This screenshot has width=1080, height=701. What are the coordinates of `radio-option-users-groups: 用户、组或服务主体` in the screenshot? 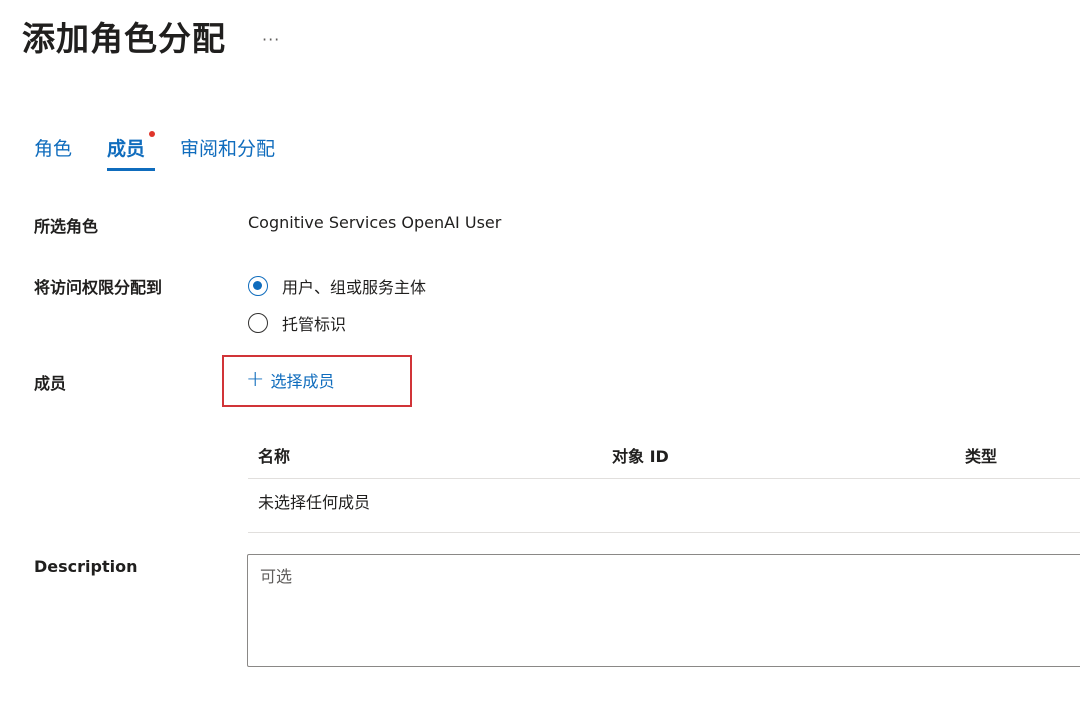 It's located at (337, 286).